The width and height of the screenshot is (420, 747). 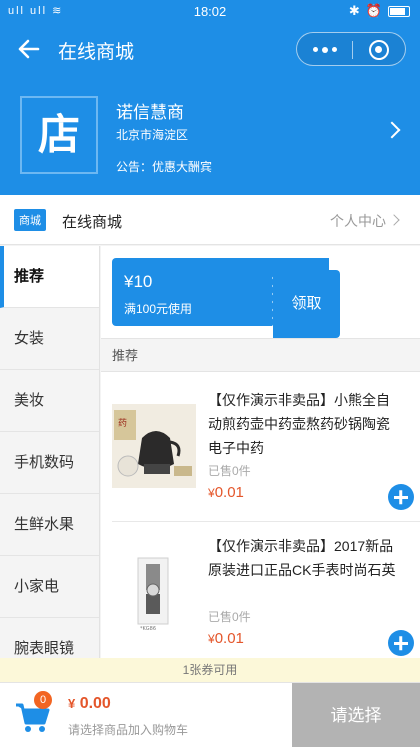 What do you see at coordinates (299, 424) in the screenshot?
I see `product-title: 【仅作演示非卖品】小熊全自动煎药壶中药壶熬药砂锅陶瓷电子中药` at bounding box center [299, 424].